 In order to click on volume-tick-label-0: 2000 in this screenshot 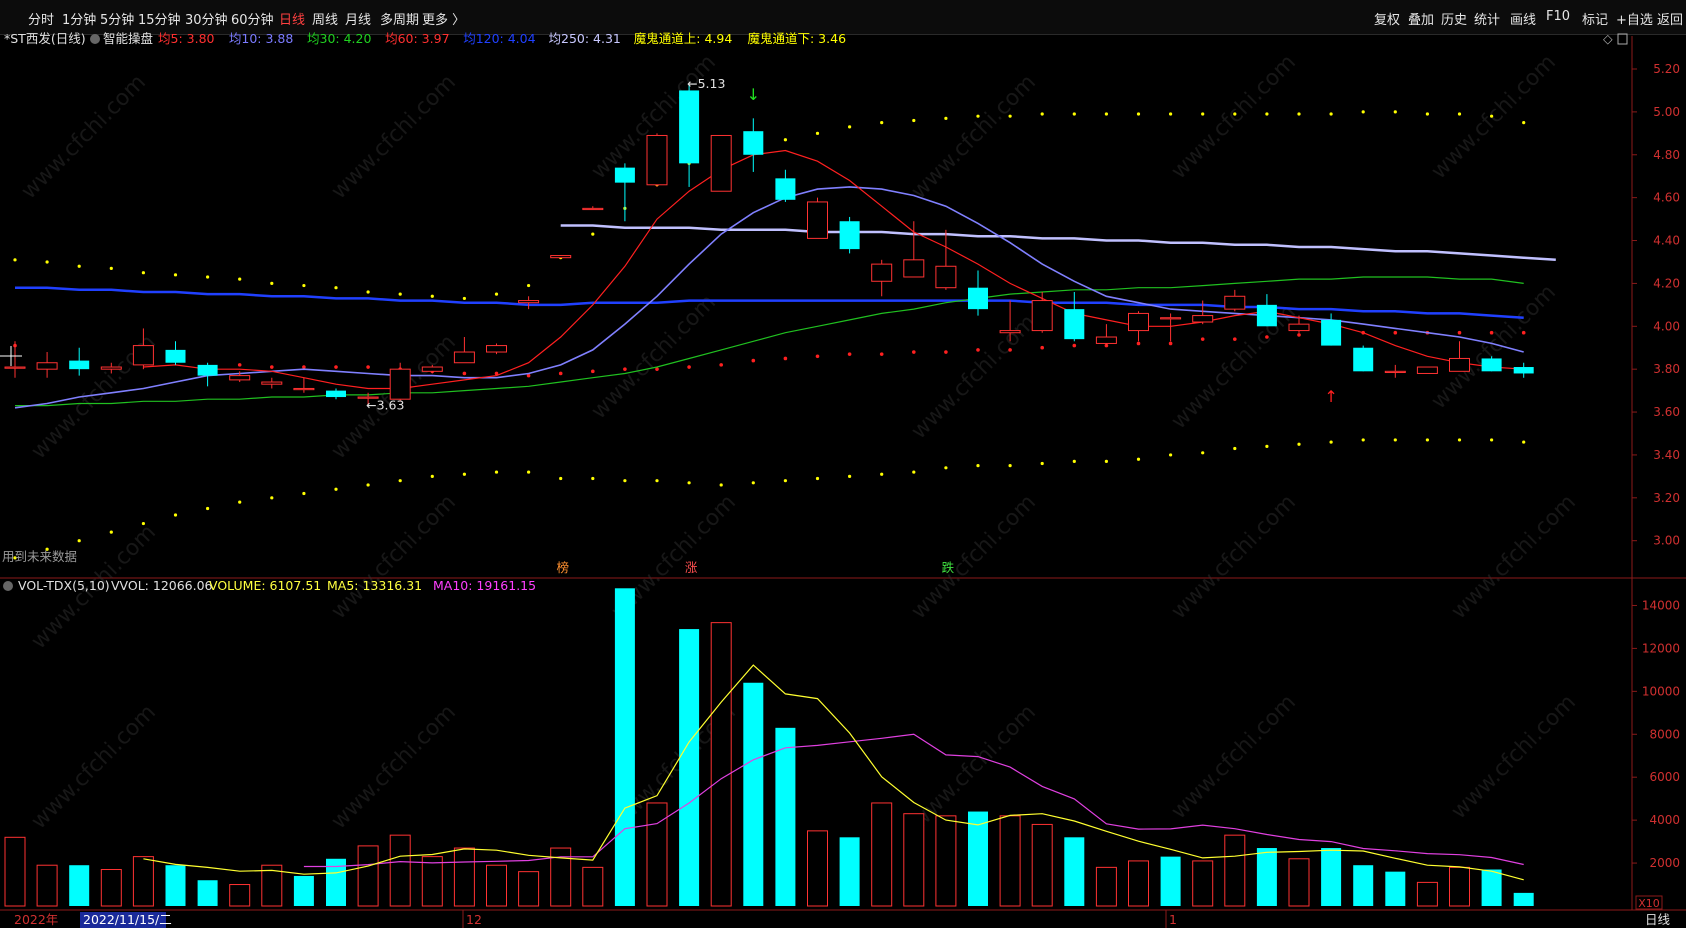, I will do `click(1664, 863)`.